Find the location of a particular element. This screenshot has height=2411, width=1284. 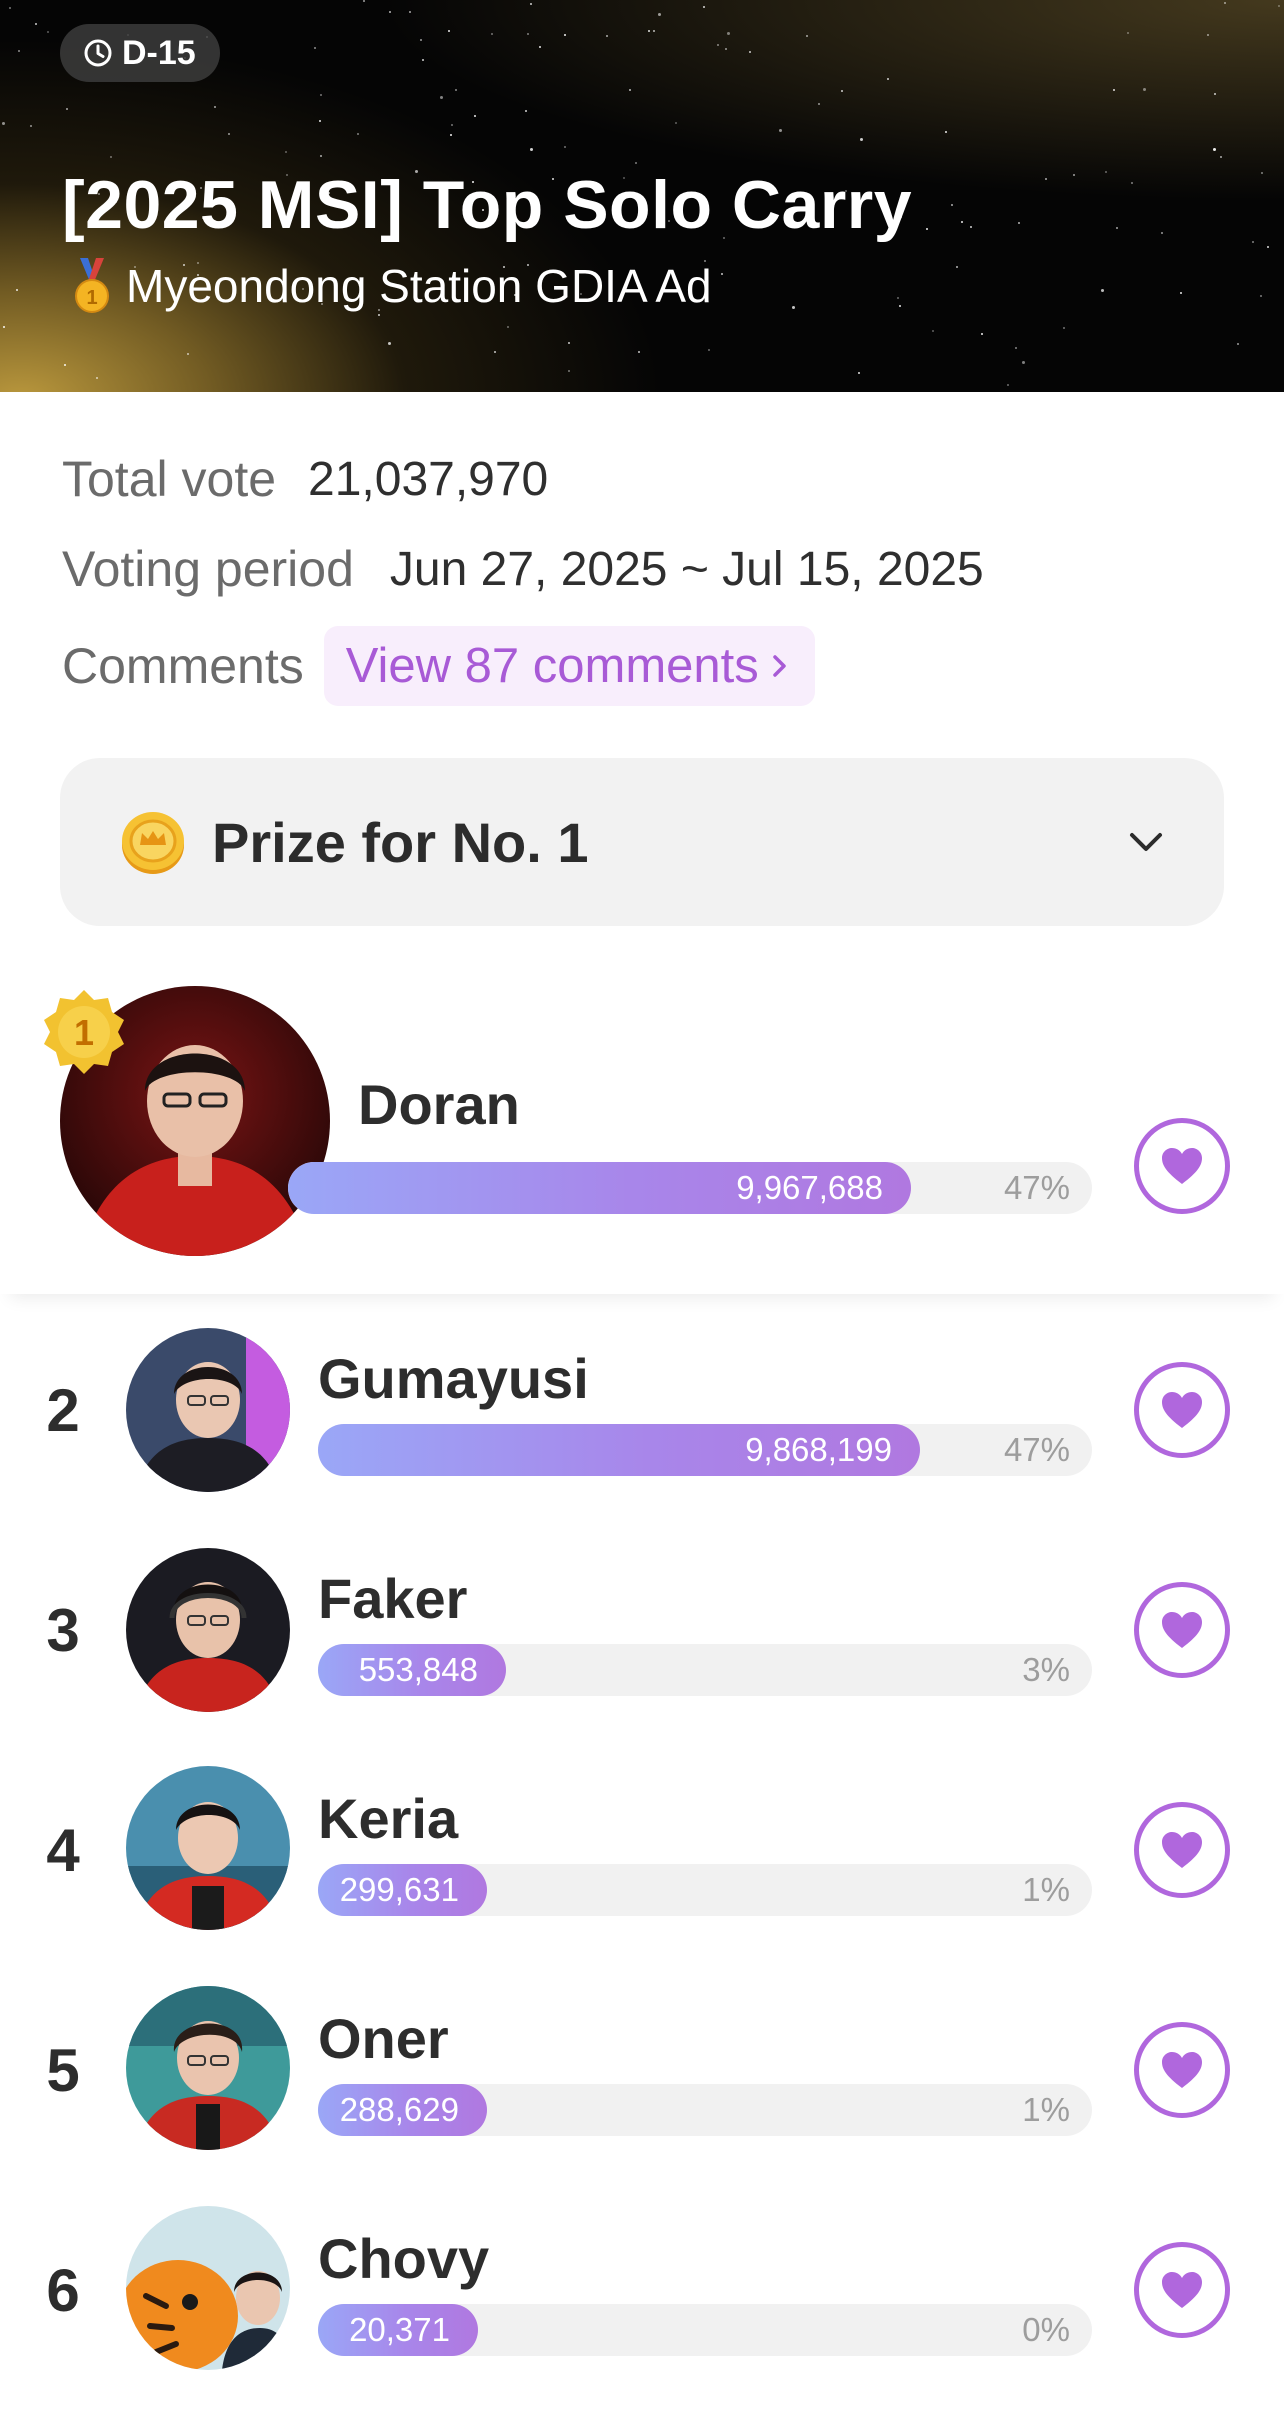

vote-button-doran is located at coordinates (1182, 1166).